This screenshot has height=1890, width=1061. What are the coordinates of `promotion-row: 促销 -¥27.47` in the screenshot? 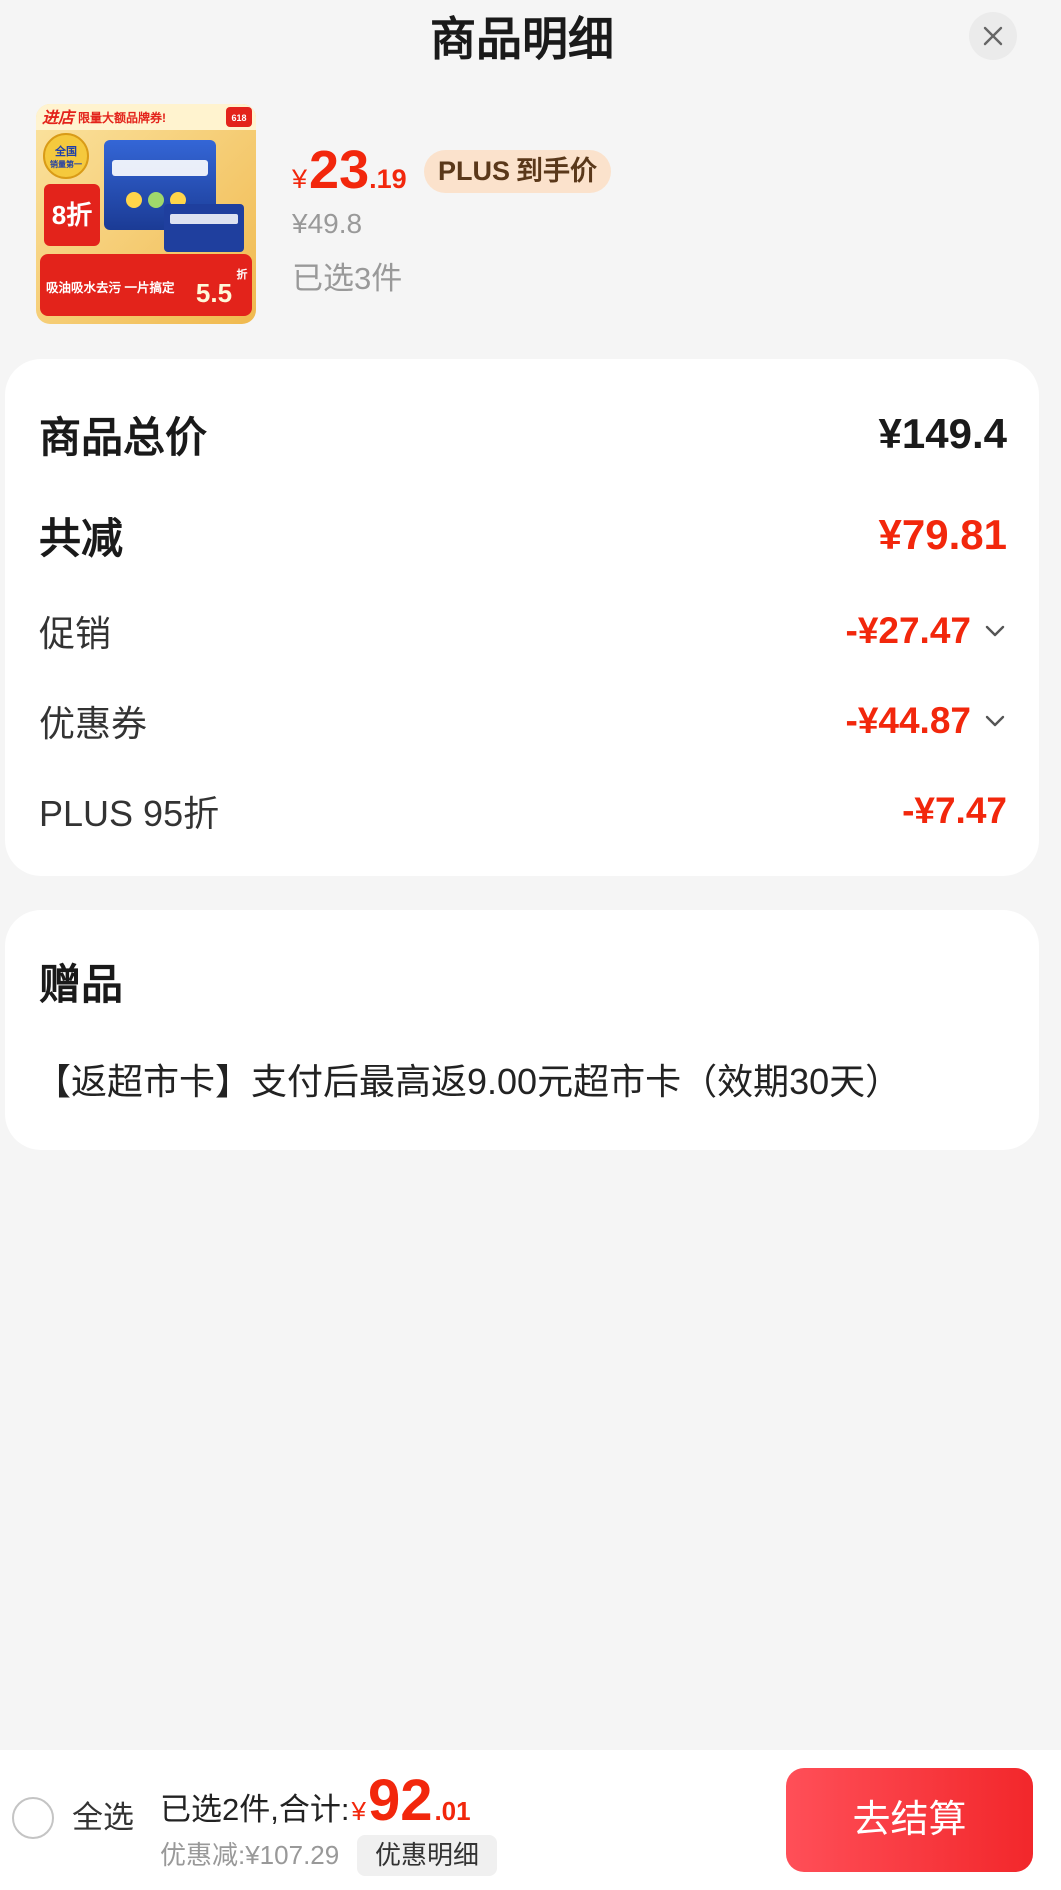 It's located at (523, 631).